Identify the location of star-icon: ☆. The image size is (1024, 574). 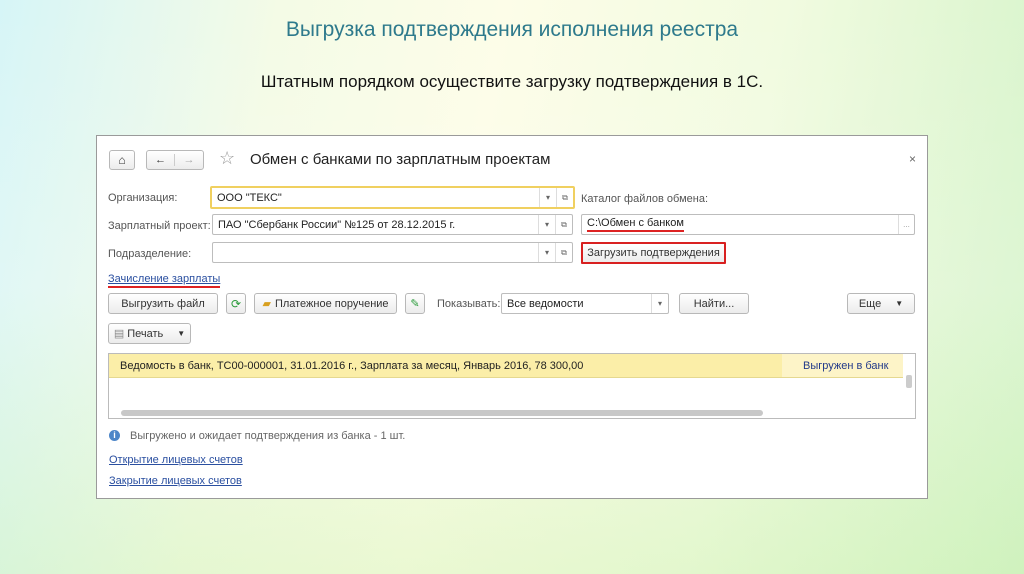
(227, 158).